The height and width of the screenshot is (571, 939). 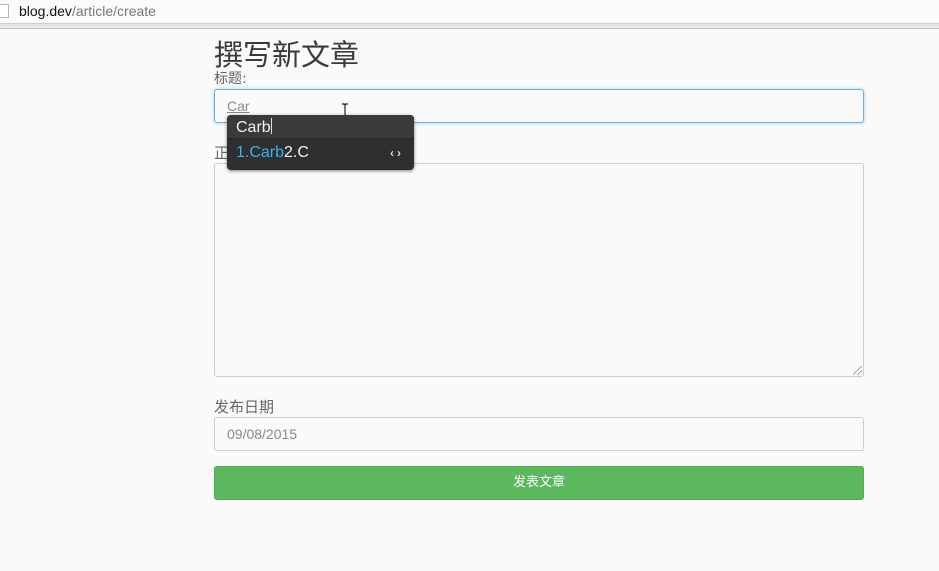 What do you see at coordinates (320, 154) in the screenshot?
I see `ime-candidate-list: 1.Carb2.C ‹›` at bounding box center [320, 154].